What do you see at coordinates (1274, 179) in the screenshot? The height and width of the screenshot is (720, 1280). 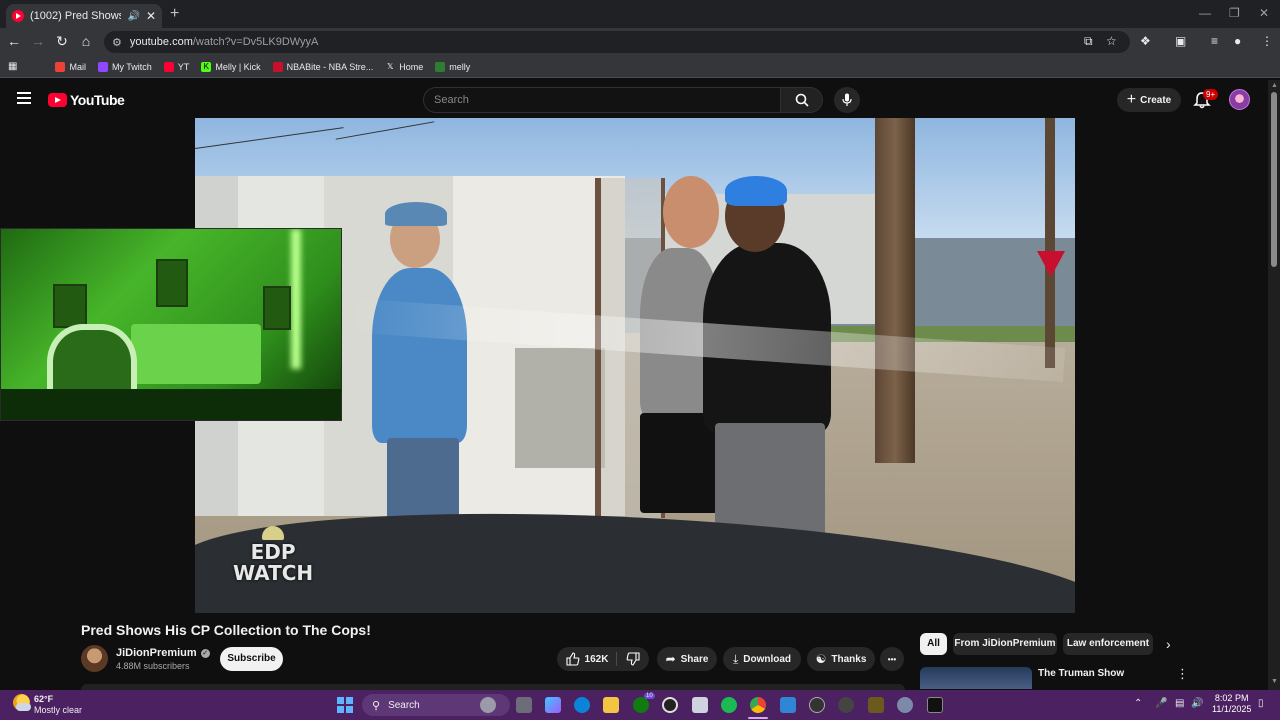 I see `scrollbar-thumb` at bounding box center [1274, 179].